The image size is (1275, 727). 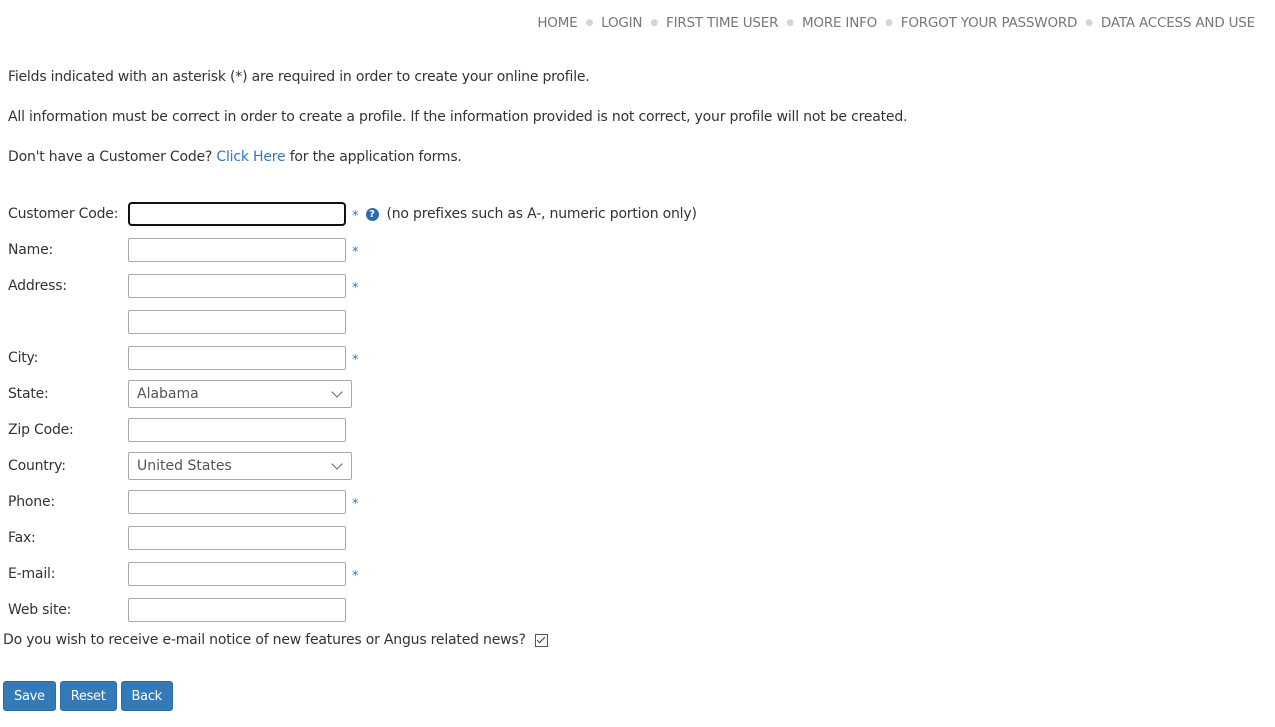 What do you see at coordinates (237, 322) in the screenshot?
I see `address-line2-input` at bounding box center [237, 322].